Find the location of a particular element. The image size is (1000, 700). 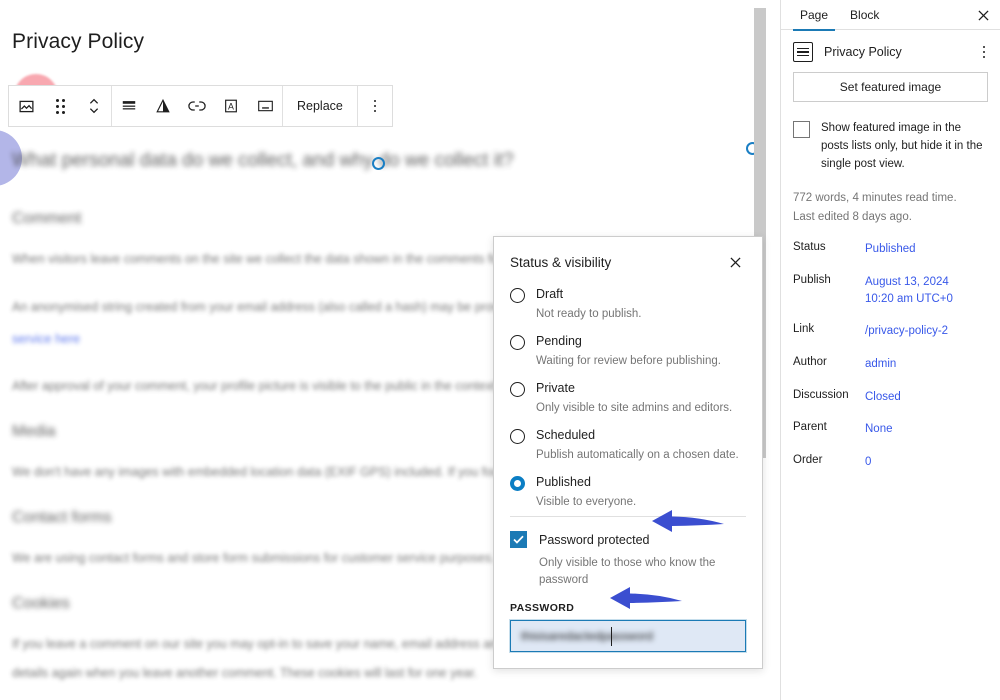

meta-value-link: /privacy-policy-2 is located at coordinates (906, 331).